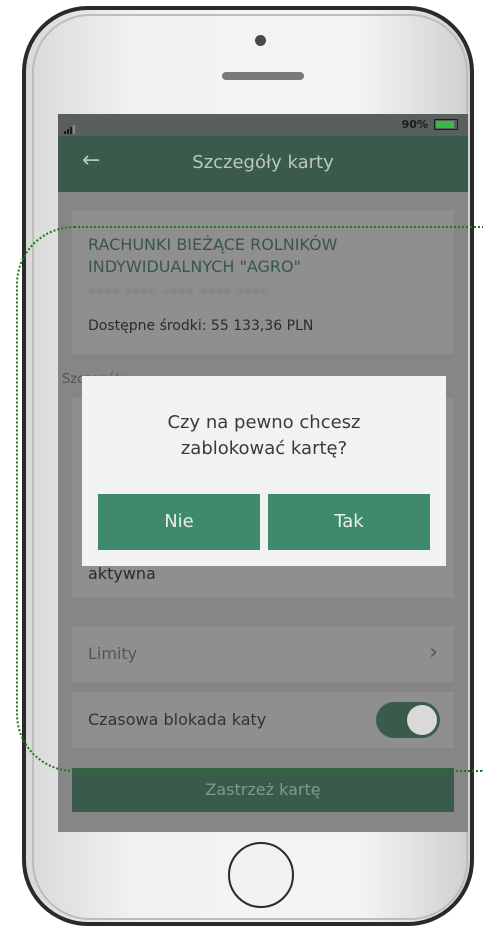 The height and width of the screenshot is (928, 483). Describe the element at coordinates (260, 40) in the screenshot. I see `camera-icon` at that location.